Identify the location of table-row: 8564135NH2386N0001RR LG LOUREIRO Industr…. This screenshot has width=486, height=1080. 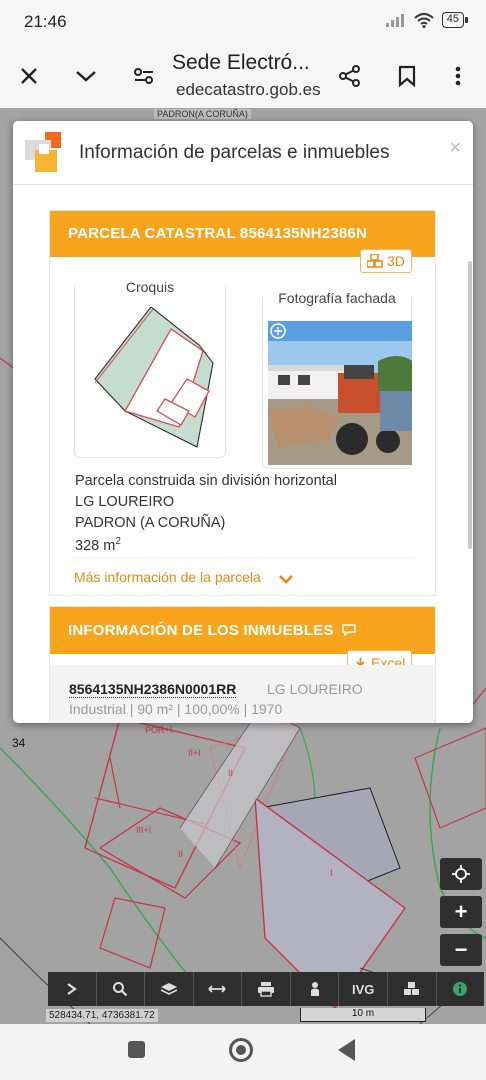
(242, 694).